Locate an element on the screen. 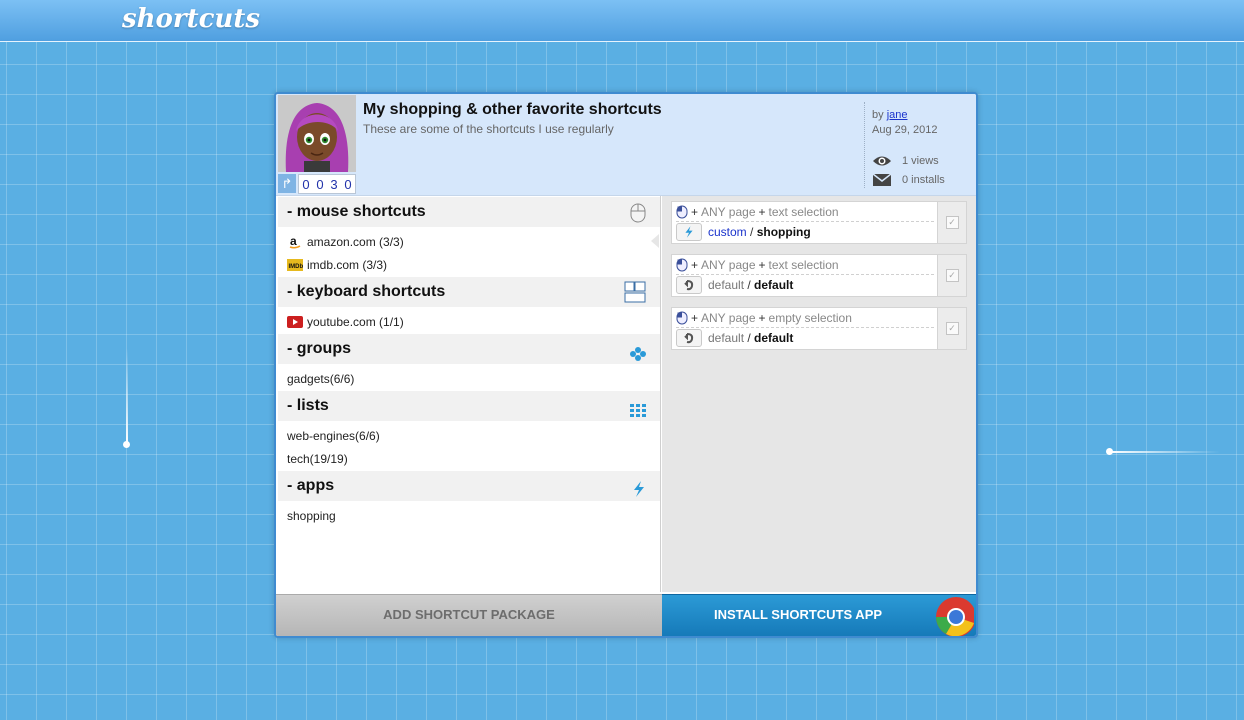  eye-icon is located at coordinates (882, 161).